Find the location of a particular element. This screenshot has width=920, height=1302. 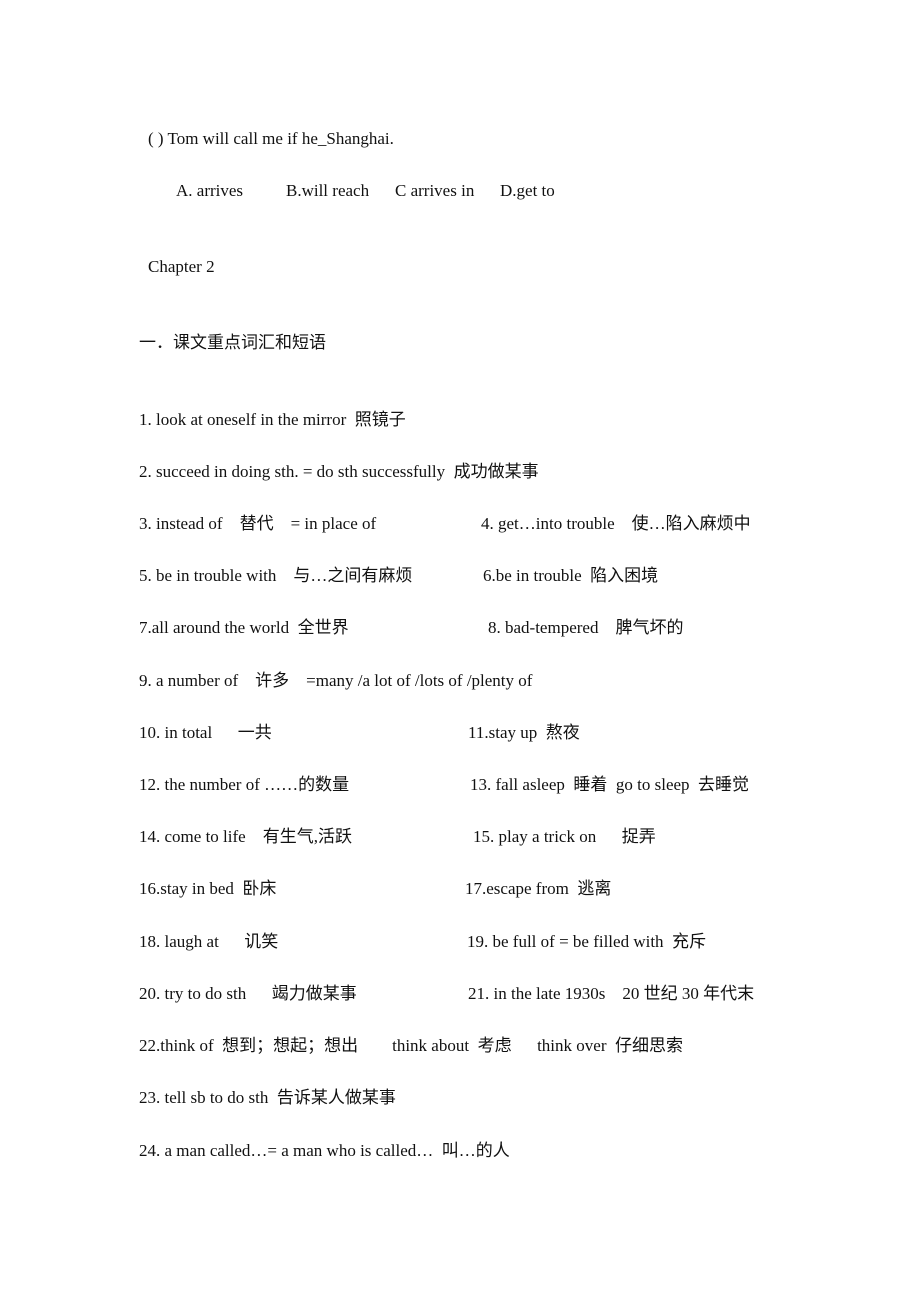

list-item: 6.be in trouble 陷入困境 is located at coordinates (571, 575).